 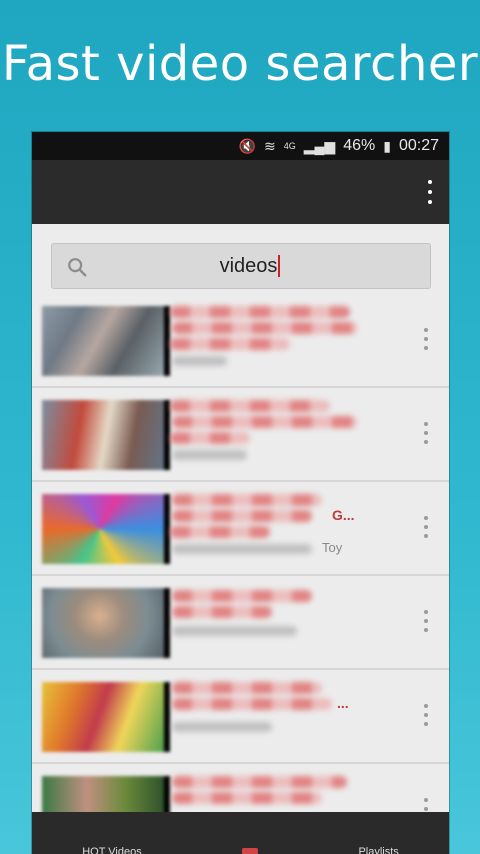 What do you see at coordinates (418, 145) in the screenshot?
I see `clock: 00:27` at bounding box center [418, 145].